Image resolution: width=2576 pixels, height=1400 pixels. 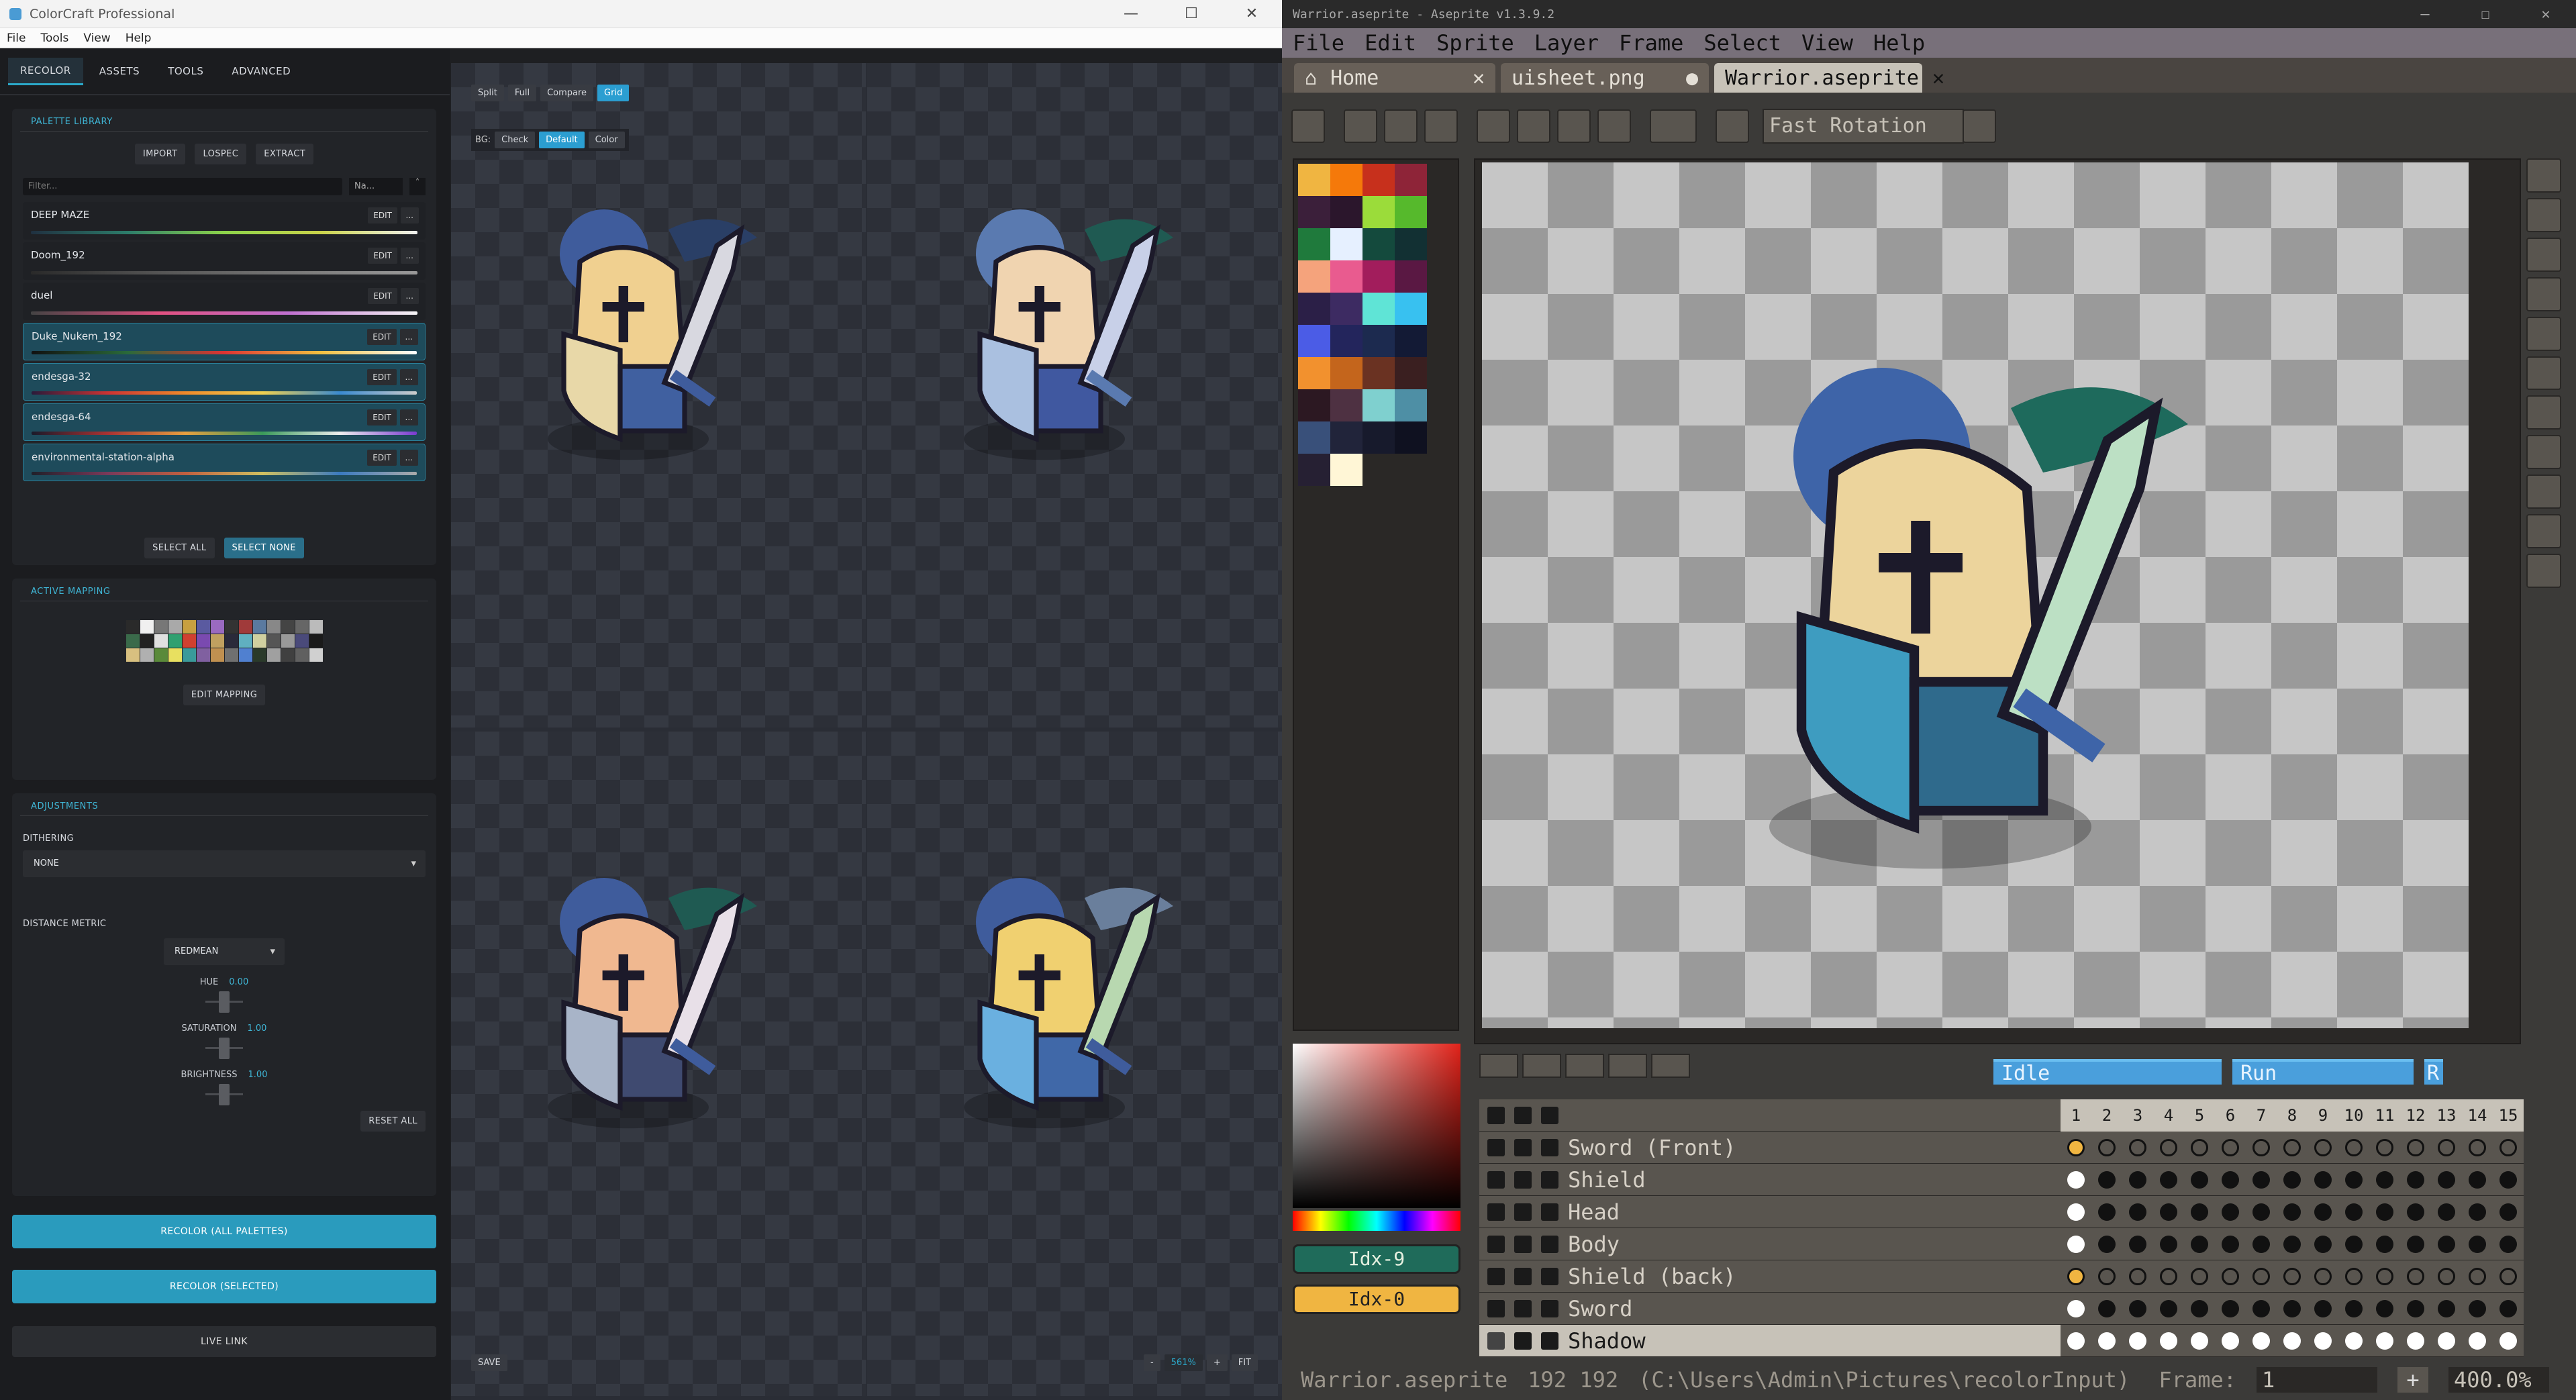 What do you see at coordinates (224, 1000) in the screenshot?
I see `hue-slider` at bounding box center [224, 1000].